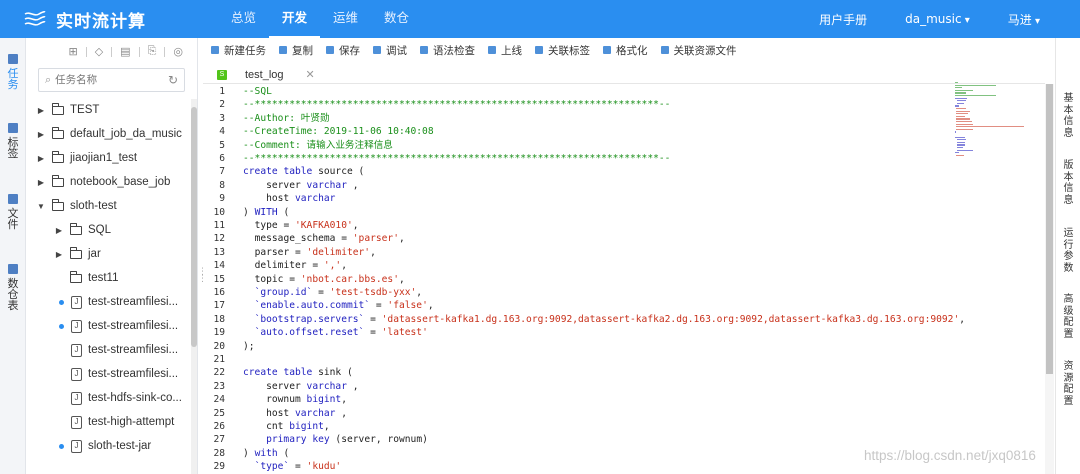 The width and height of the screenshot is (1080, 474). What do you see at coordinates (269, 198) in the screenshot?
I see `code-line: 9 host varchar` at bounding box center [269, 198].